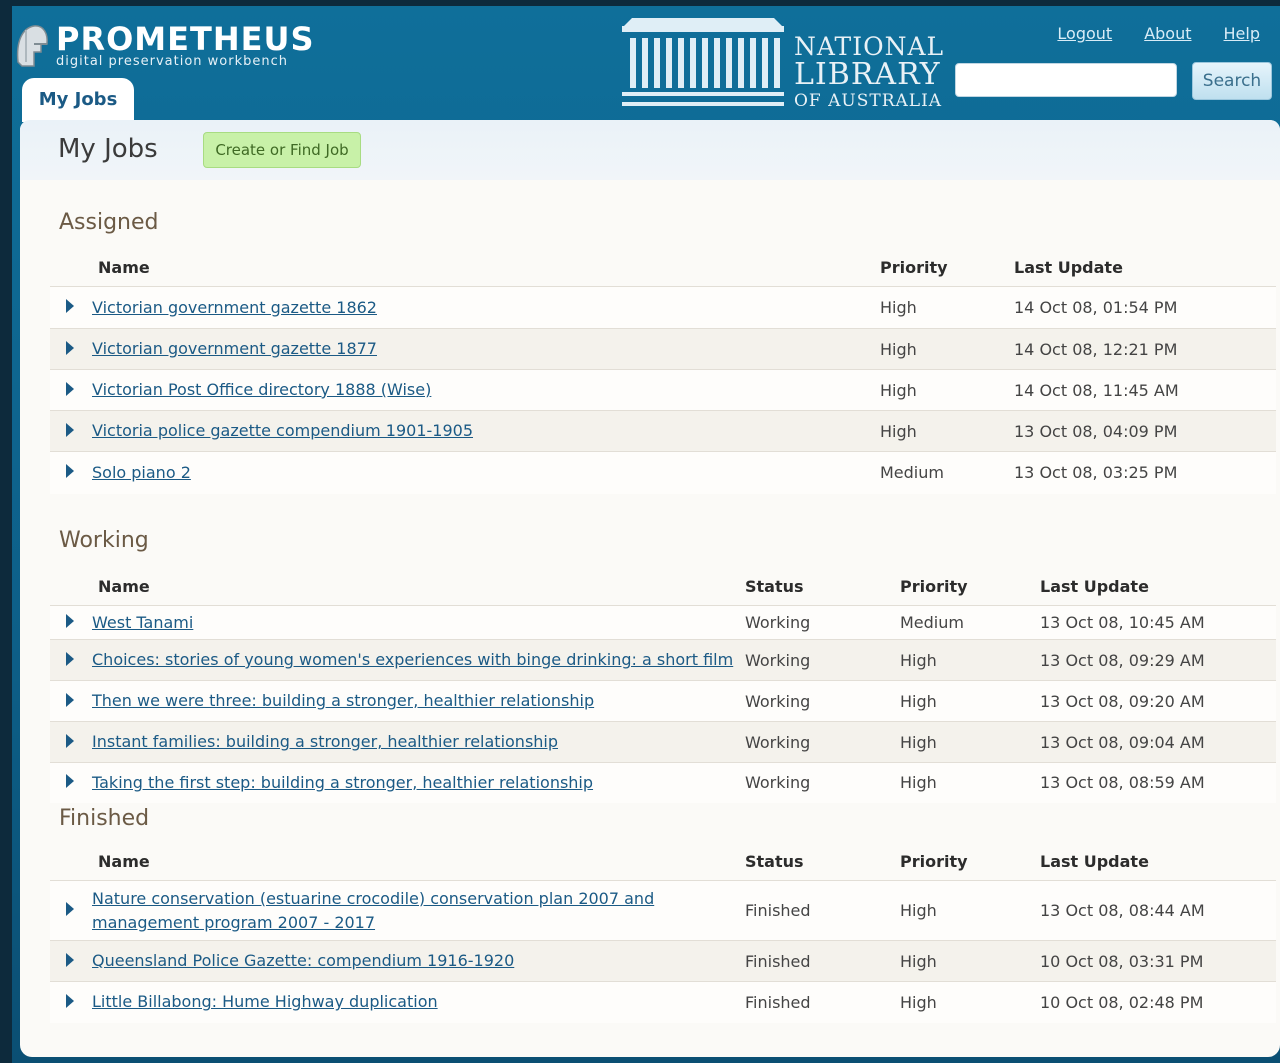 The width and height of the screenshot is (1280, 1063). What do you see at coordinates (1096, 473) in the screenshot?
I see `job-last-update: 13 Oct 08, 03:25 PM` at bounding box center [1096, 473].